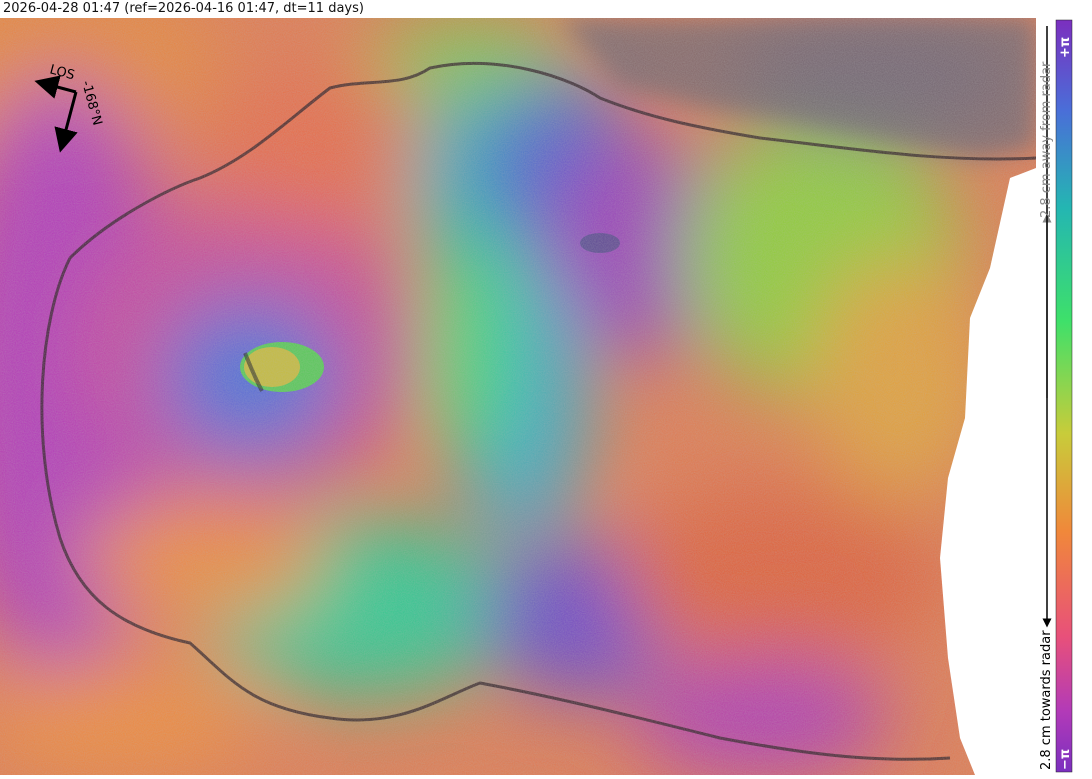 The height and width of the screenshot is (779, 1092). Describe the element at coordinates (1046, 700) in the screenshot. I see `towards-radar-label: 2.8 cm towards radar` at that location.